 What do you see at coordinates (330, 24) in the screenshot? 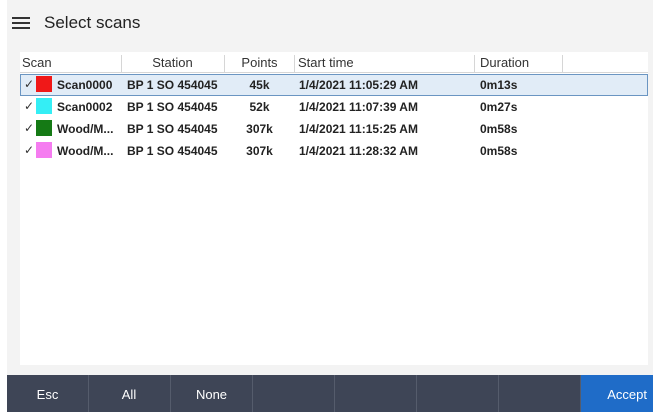
I see `header: Select scans` at bounding box center [330, 24].